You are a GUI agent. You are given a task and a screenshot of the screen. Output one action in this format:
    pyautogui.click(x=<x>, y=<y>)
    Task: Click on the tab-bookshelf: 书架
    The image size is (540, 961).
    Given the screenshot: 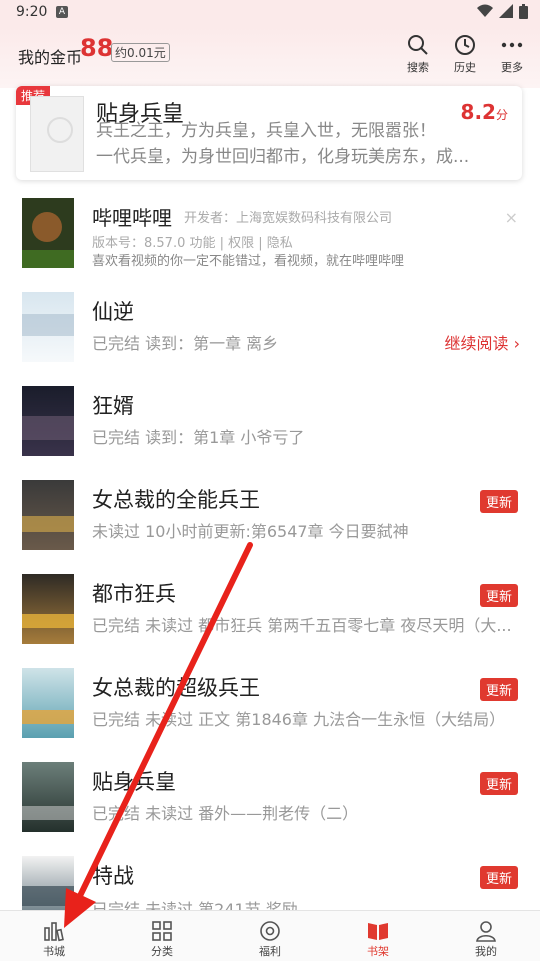 What is the action you would take?
    pyautogui.click(x=378, y=939)
    